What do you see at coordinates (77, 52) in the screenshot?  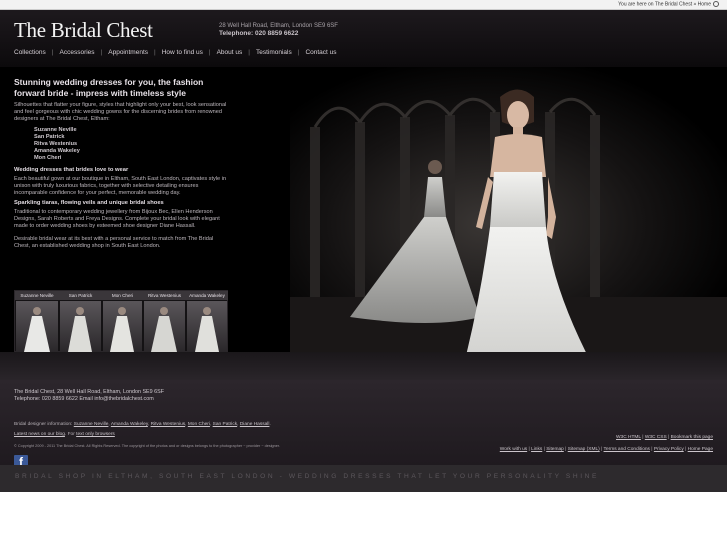 I see `nav-accessories: Accessories` at bounding box center [77, 52].